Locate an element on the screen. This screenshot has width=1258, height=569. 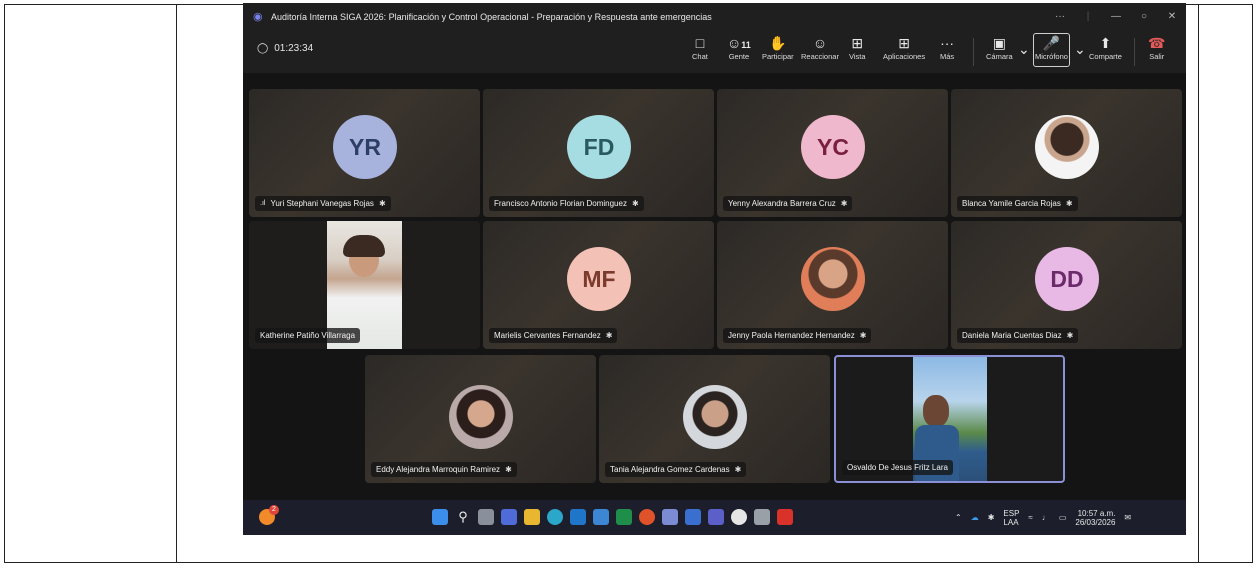
react-button: ☺ Reaccionar is located at coordinates (820, 47).